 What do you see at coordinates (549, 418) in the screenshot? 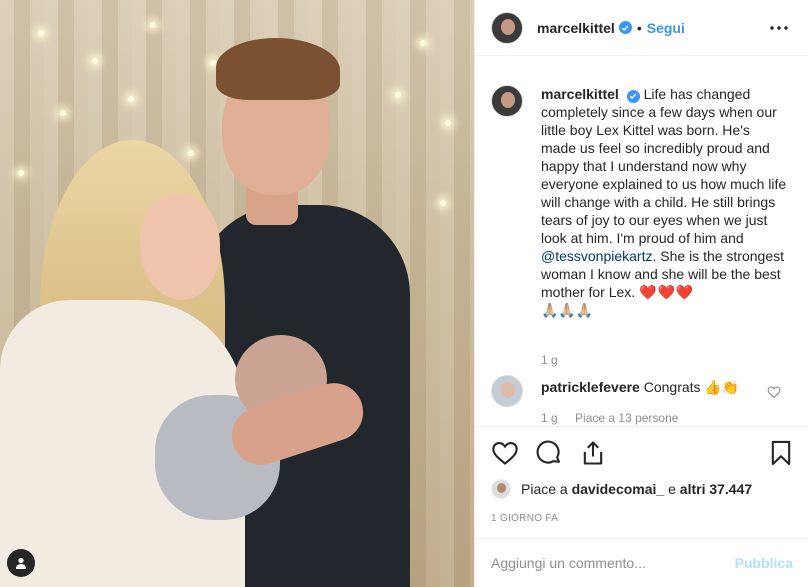
I see `comment-age: 1 g` at bounding box center [549, 418].